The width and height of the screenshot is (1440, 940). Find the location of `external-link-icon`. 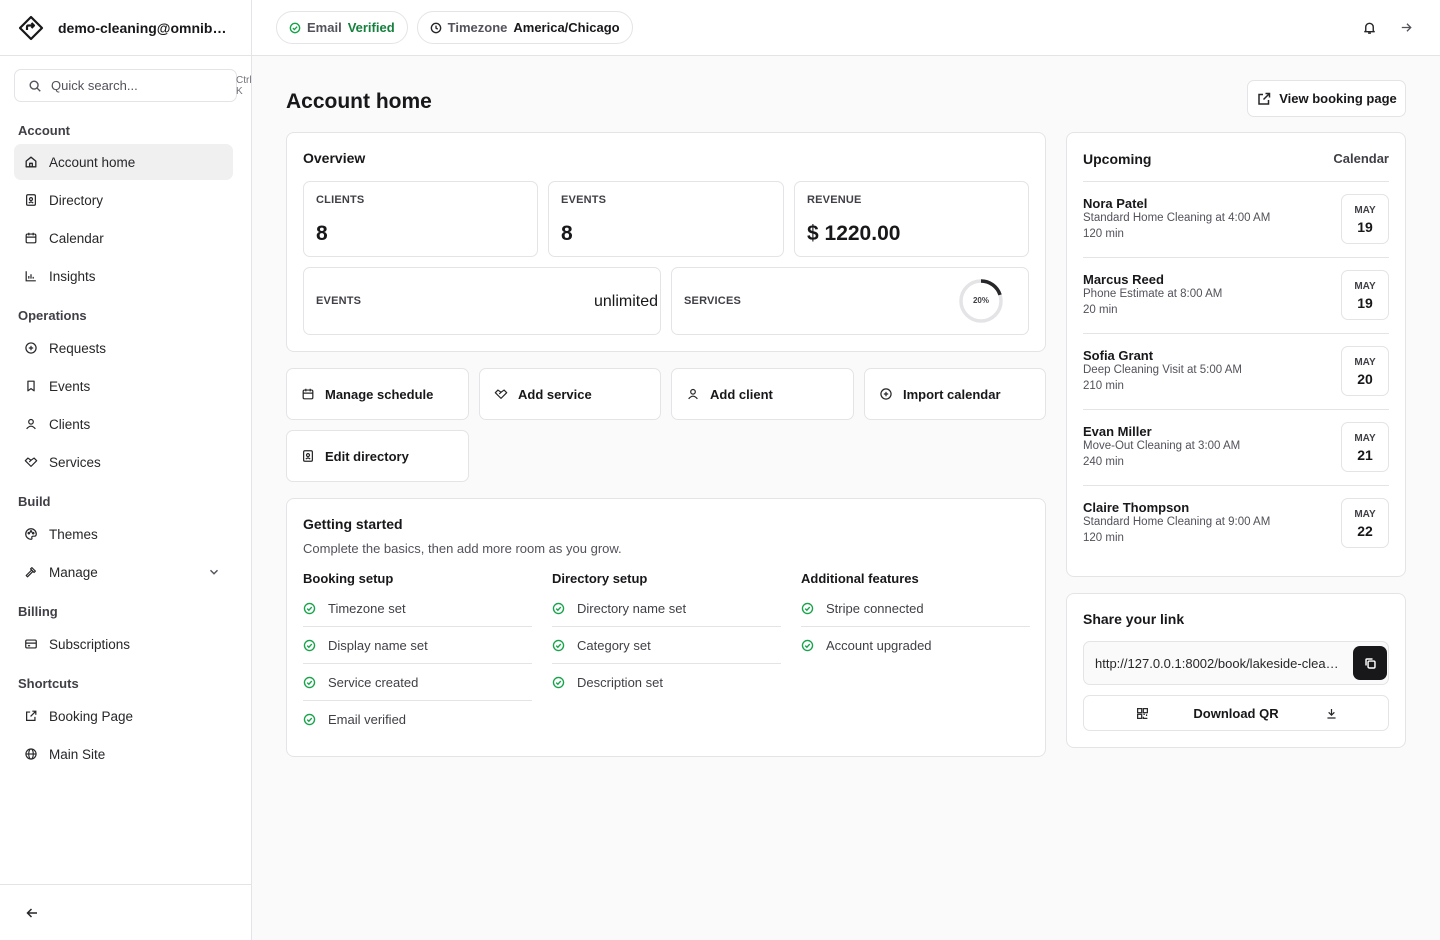

external-link-icon is located at coordinates (31, 716).